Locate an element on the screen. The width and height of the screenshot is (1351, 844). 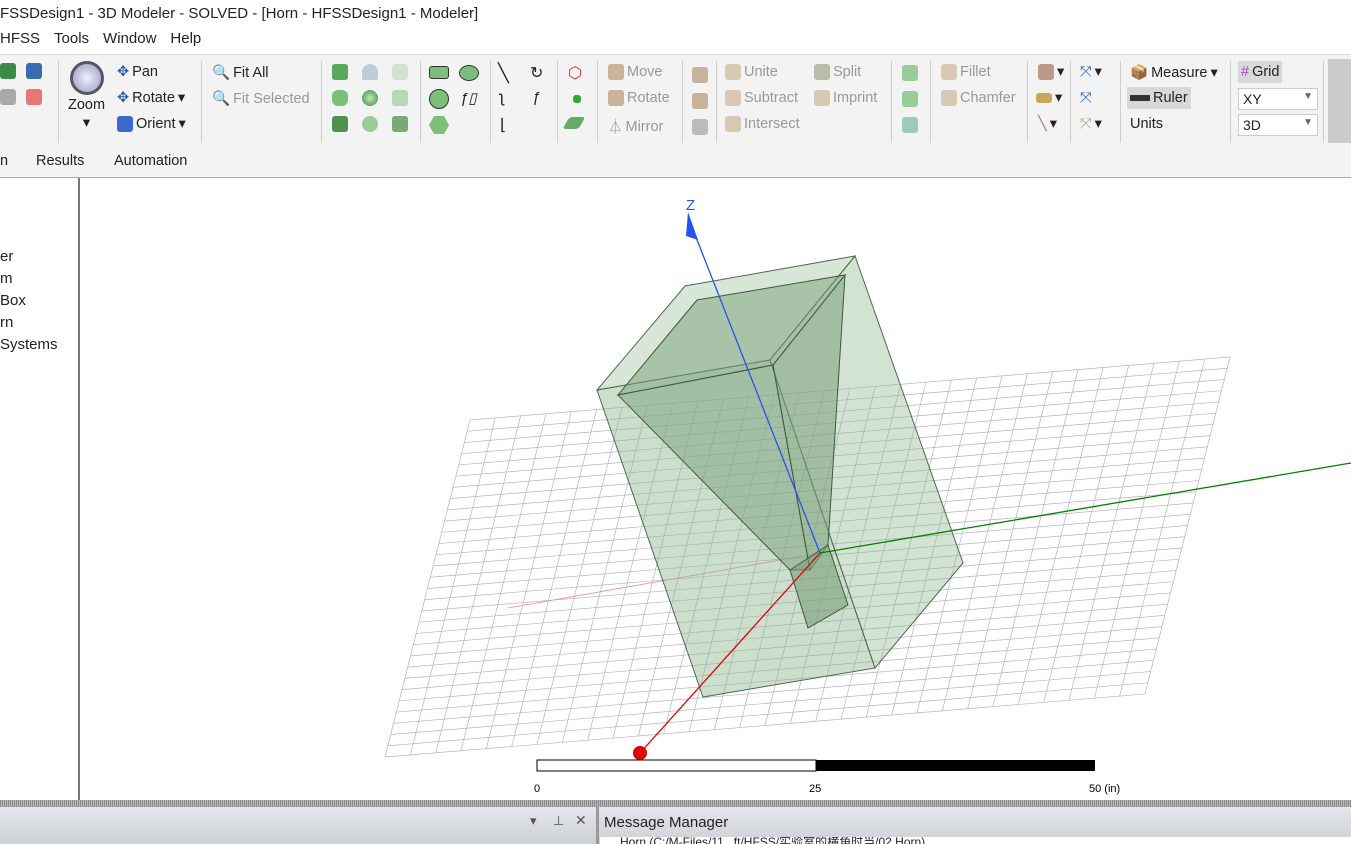
line-icon: ╲ is located at coordinates (503, 73).